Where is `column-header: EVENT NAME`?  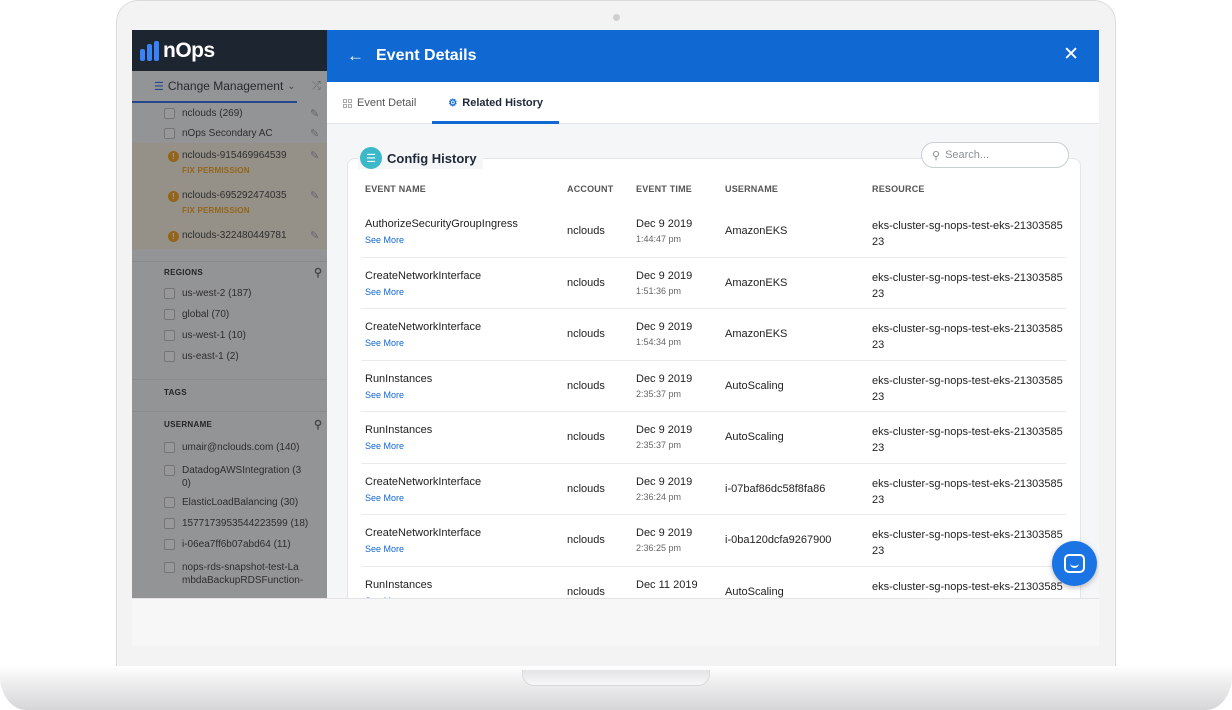
column-header: EVENT NAME is located at coordinates (395, 189).